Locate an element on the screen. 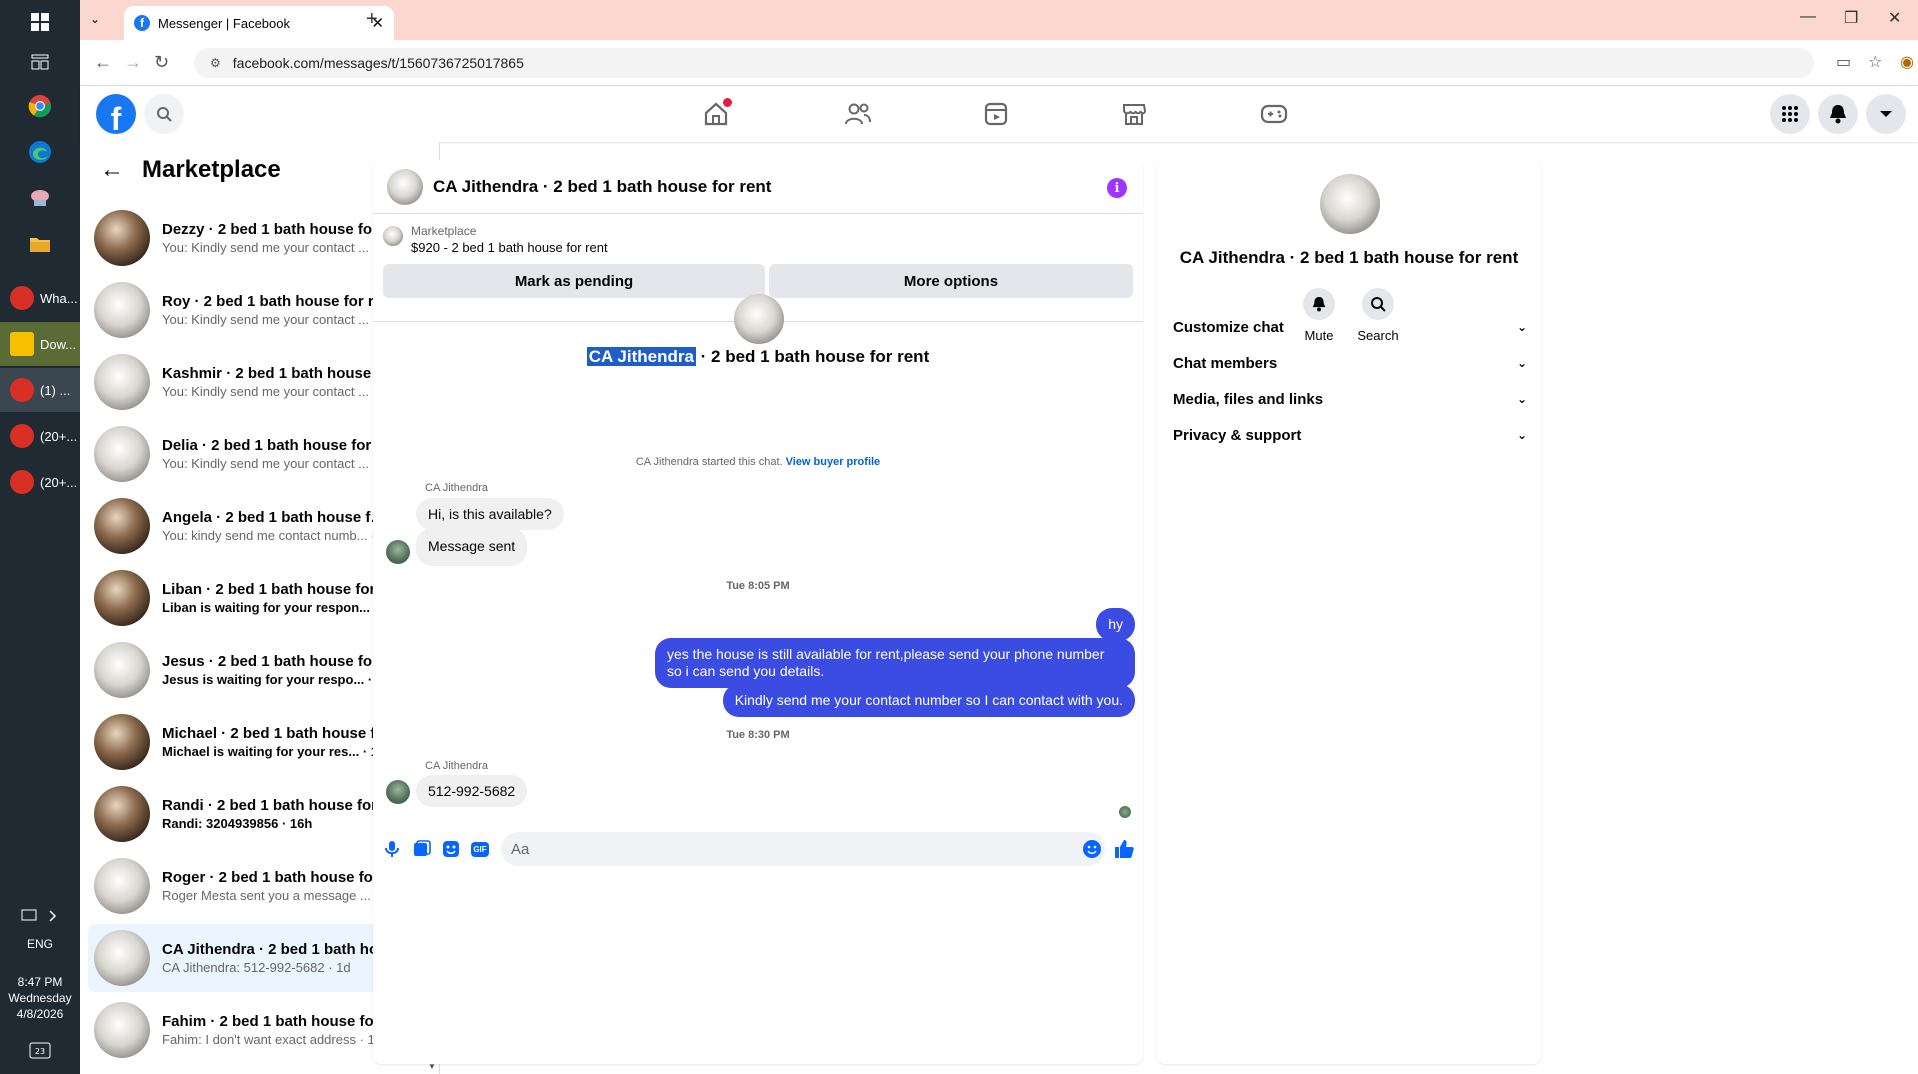  photo-icon is located at coordinates (422, 849).